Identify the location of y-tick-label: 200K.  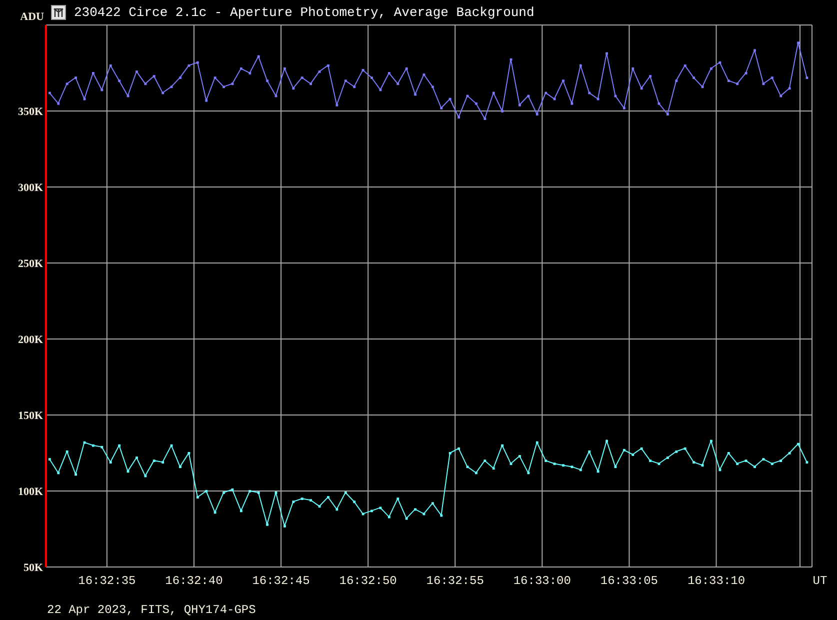
(30, 340).